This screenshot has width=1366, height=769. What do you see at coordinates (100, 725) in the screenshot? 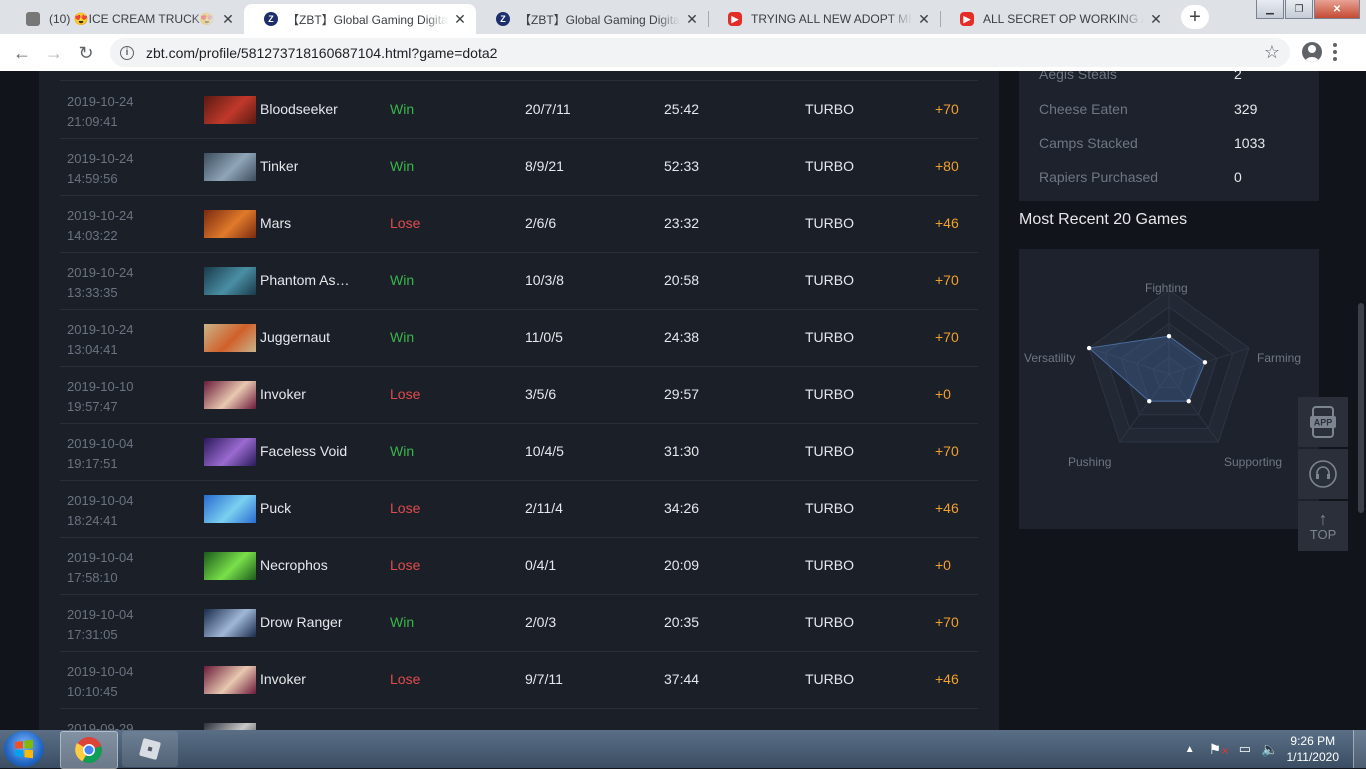
I see `match-date-day: 2019-09-29` at bounding box center [100, 725].